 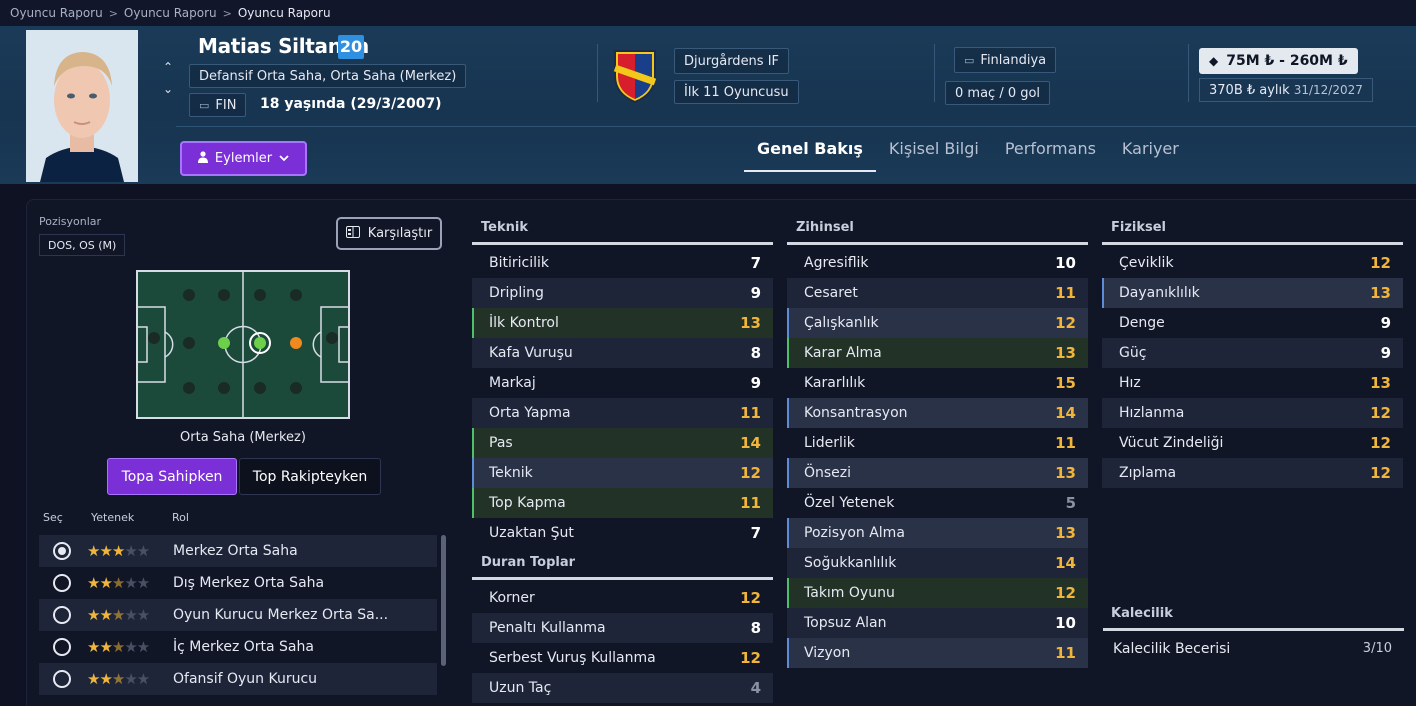 What do you see at coordinates (528, 562) in the screenshot?
I see `category-title: Duran Toplar` at bounding box center [528, 562].